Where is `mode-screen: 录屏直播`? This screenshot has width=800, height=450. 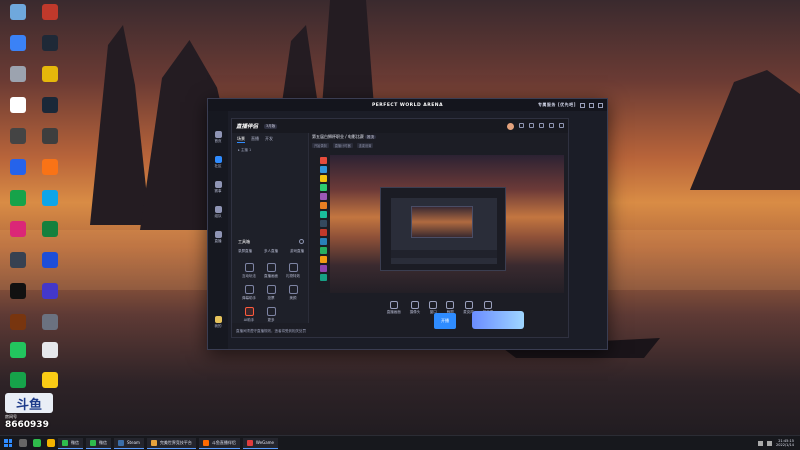 mode-screen: 录屏直播 is located at coordinates (245, 251).